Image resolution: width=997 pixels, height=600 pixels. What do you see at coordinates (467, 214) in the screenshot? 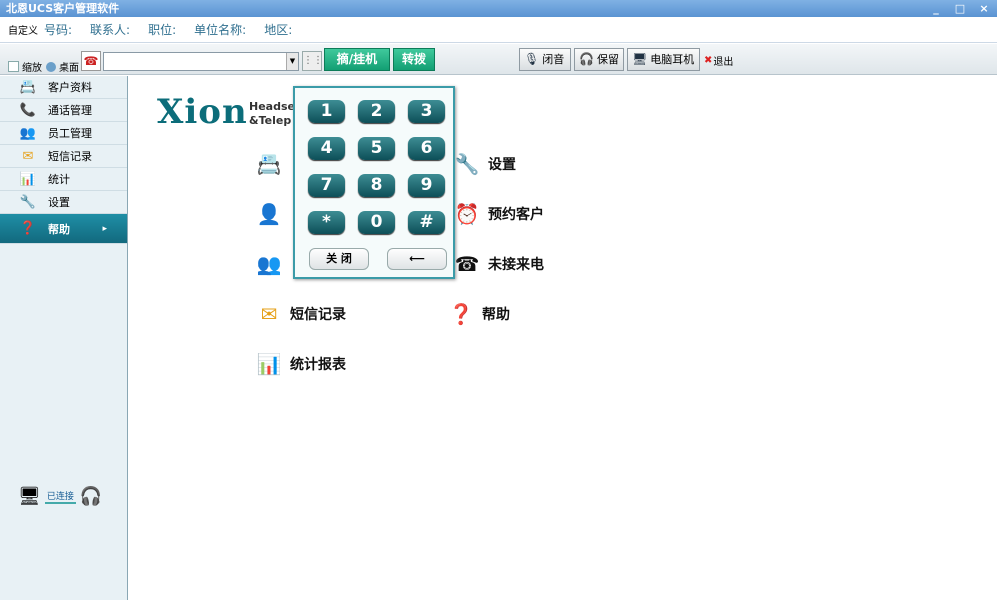
I see `appointment-icon: ⏰` at bounding box center [467, 214].